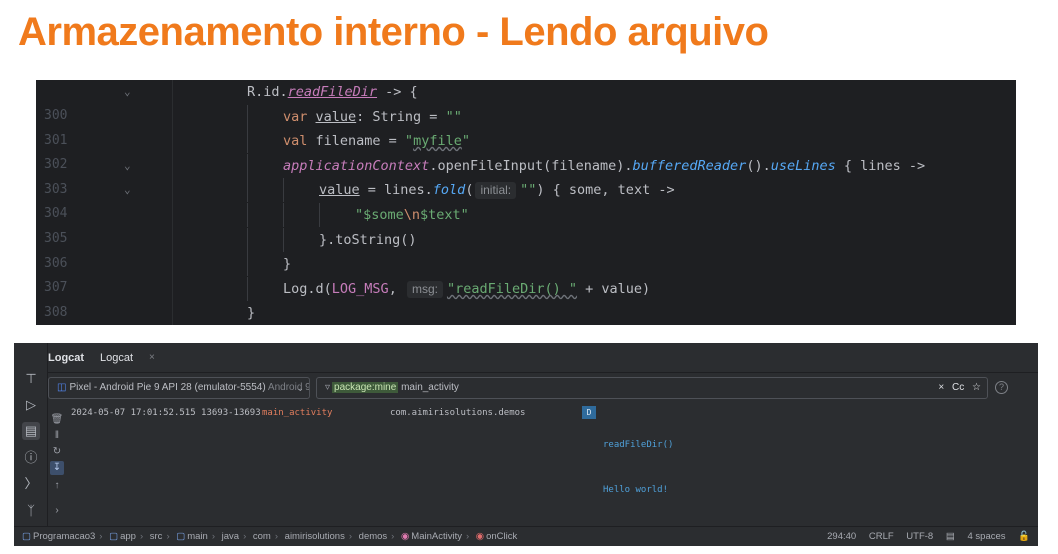 The height and width of the screenshot is (554, 1058). I want to click on slide-title: Armazenamento interno - Lendo arquivo, so click(393, 32).